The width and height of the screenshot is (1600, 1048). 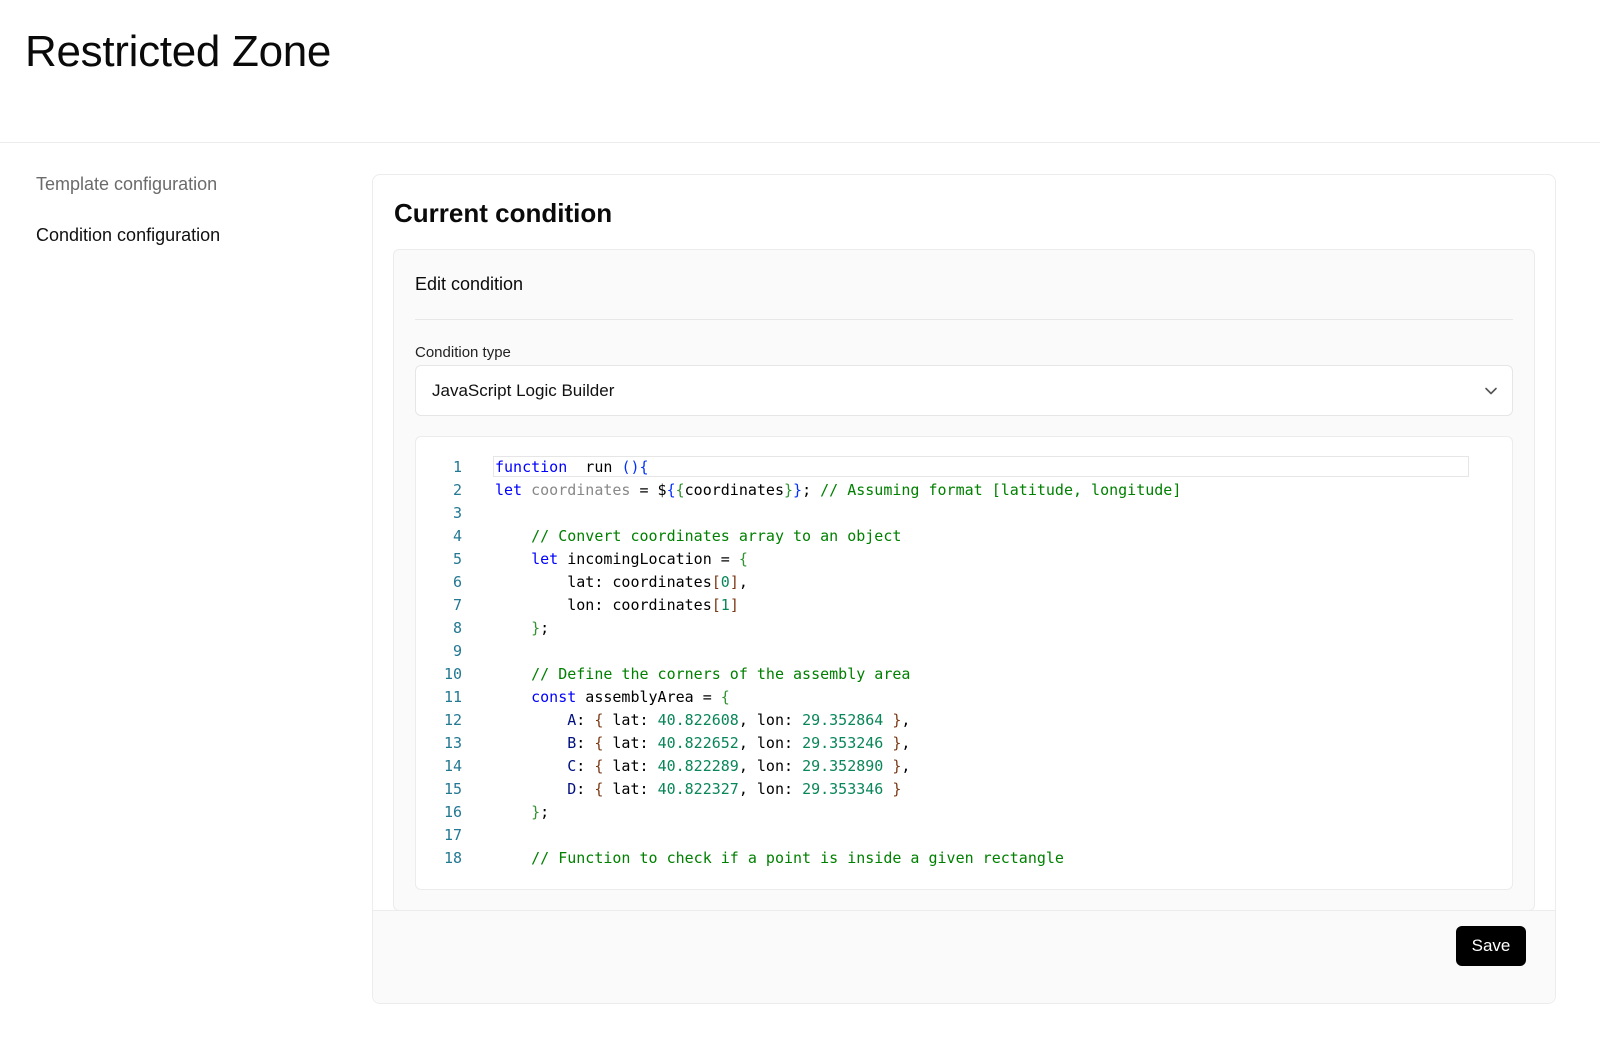 What do you see at coordinates (457, 513) in the screenshot?
I see `line-number: 3` at bounding box center [457, 513].